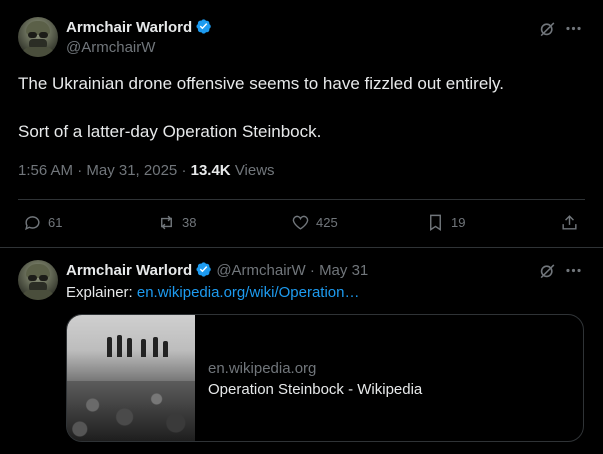 The image size is (603, 454). What do you see at coordinates (458, 222) in the screenshot?
I see `bookmark-count: 19` at bounding box center [458, 222].